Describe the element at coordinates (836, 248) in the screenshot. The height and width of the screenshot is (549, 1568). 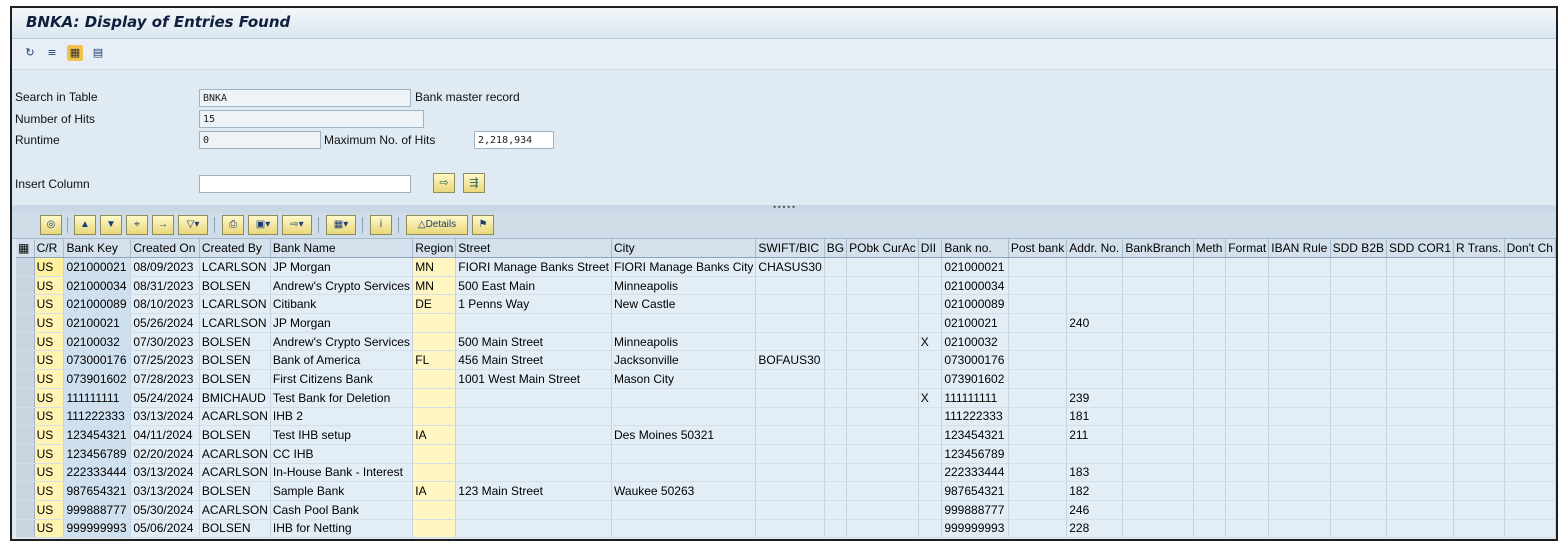
I see `column-header: BG` at that location.